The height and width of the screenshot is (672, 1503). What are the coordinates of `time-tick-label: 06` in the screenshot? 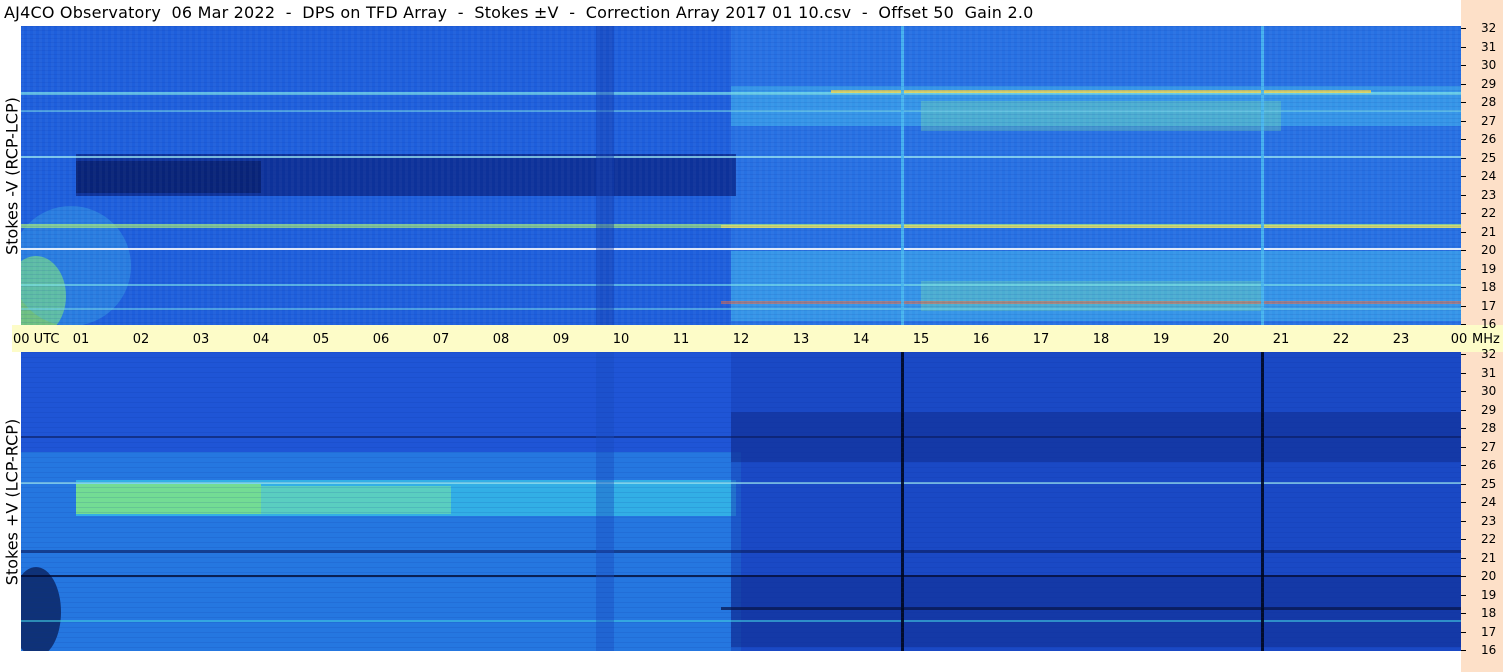 It's located at (381, 339).